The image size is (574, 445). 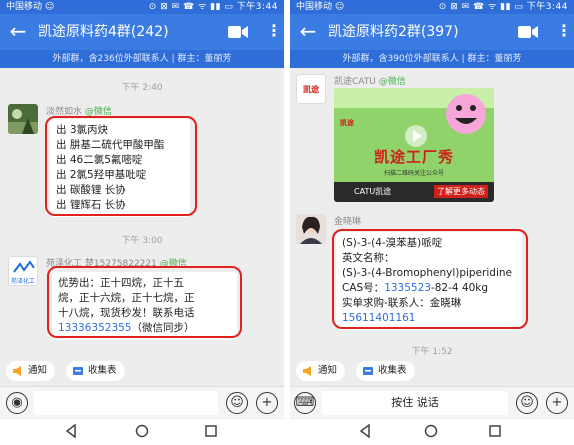 I want to click on message-line: 出 肼基二硫代甲酸甲酯, so click(x=110, y=145).